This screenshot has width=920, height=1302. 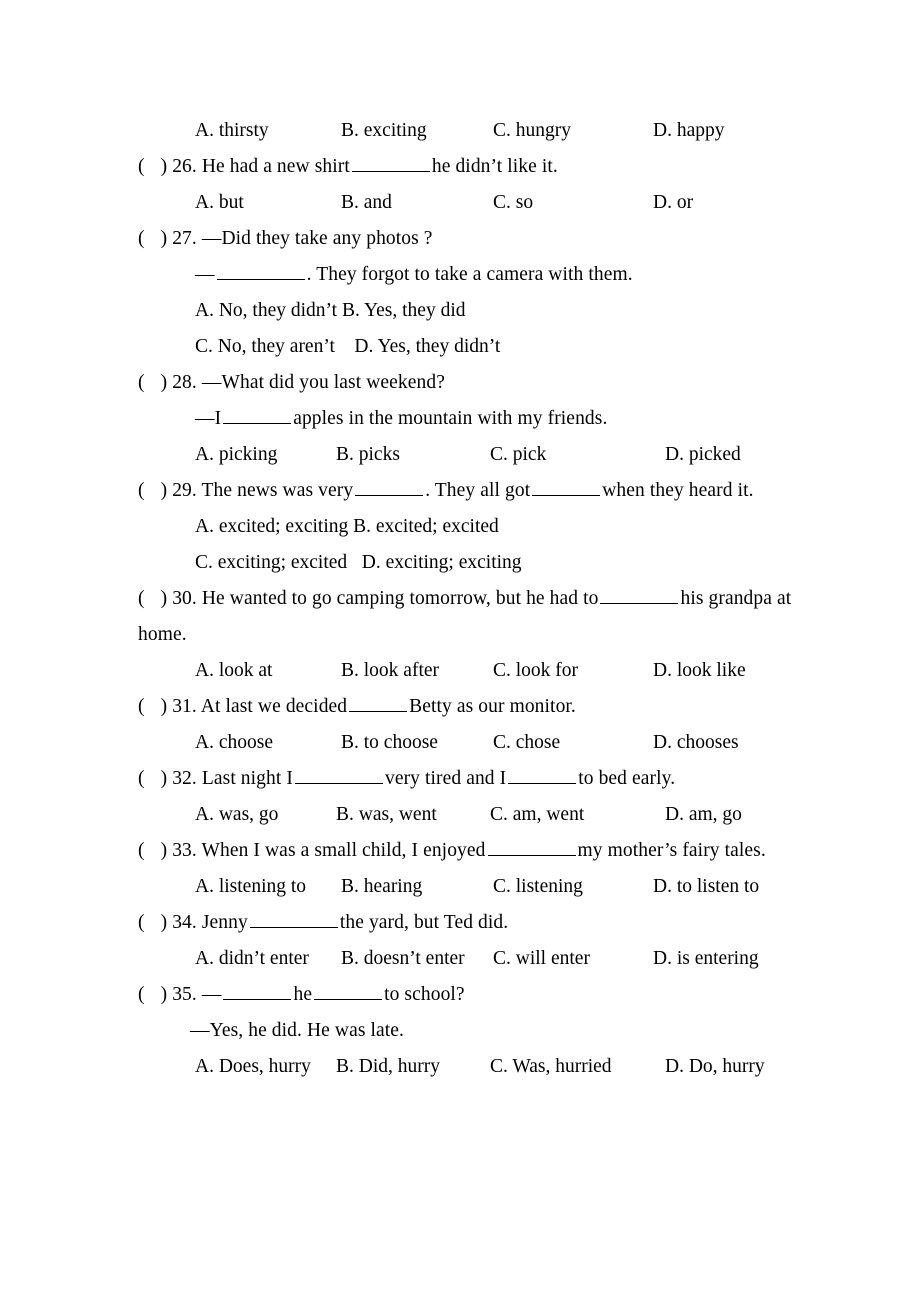 What do you see at coordinates (184, 922) in the screenshot?
I see `question-number: 34.` at bounding box center [184, 922].